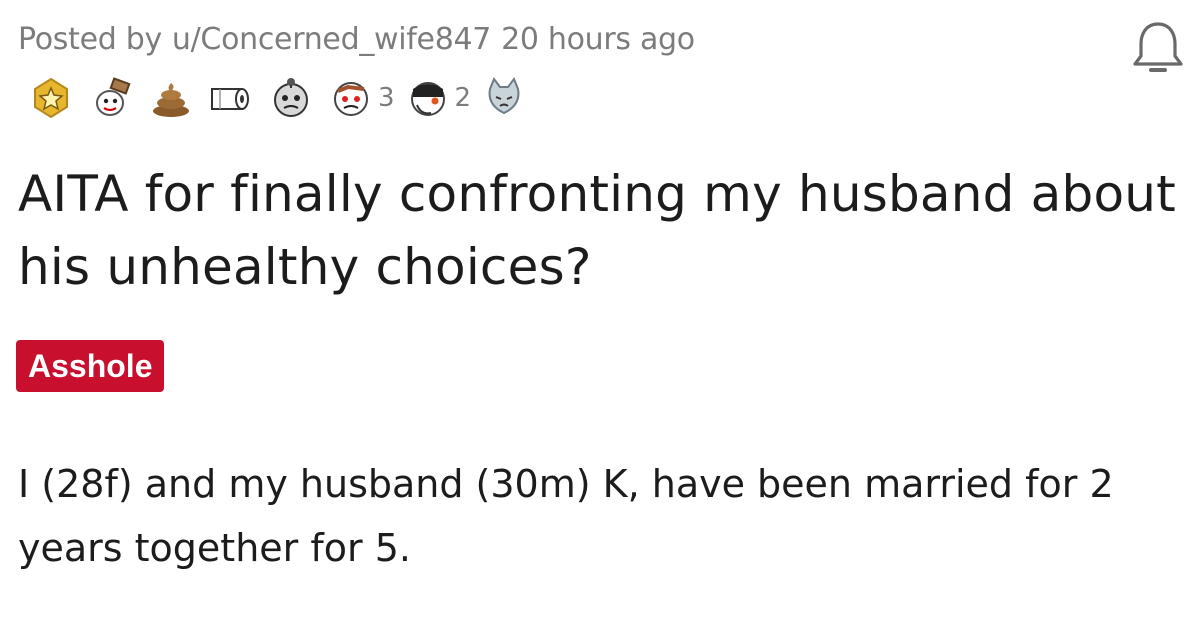  Describe the element at coordinates (1158, 50) in the screenshot. I see `notification-bell-icon` at that location.